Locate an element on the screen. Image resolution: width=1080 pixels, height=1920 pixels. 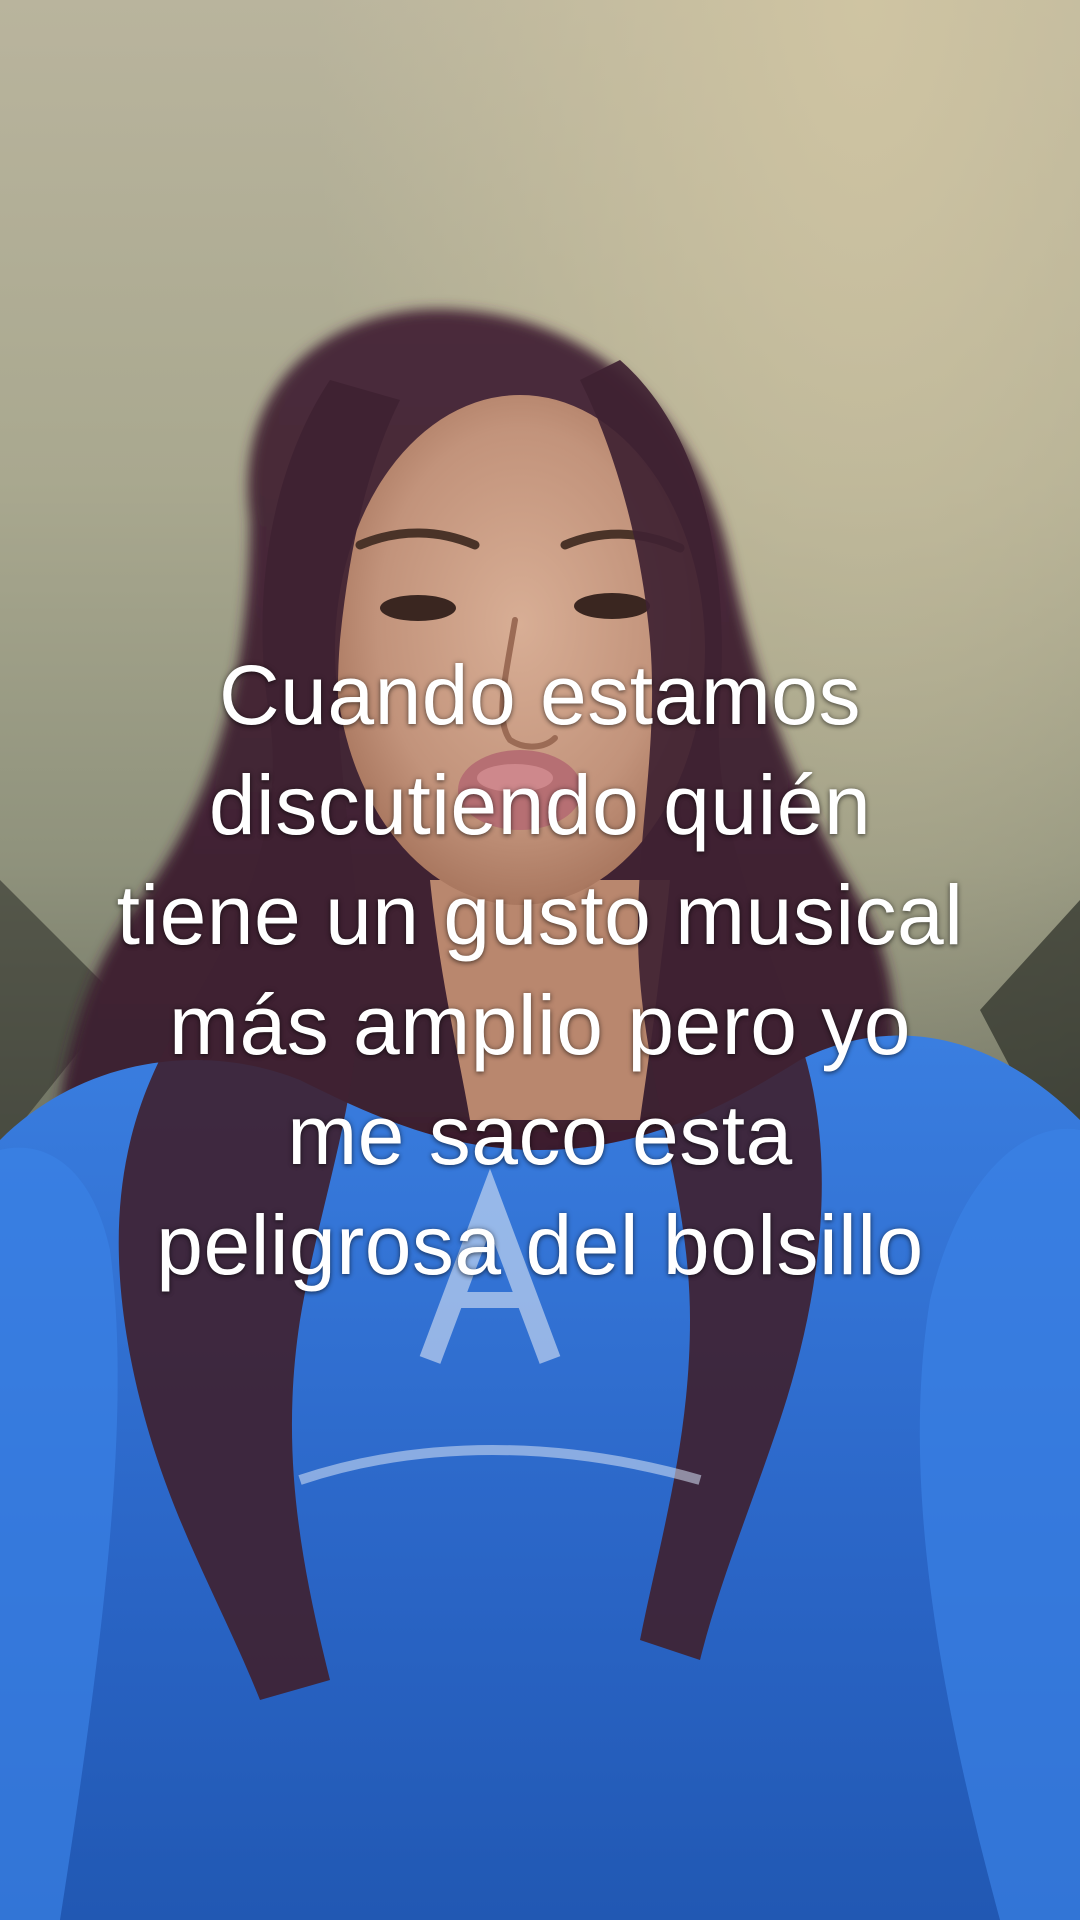
caption-line-2: discutiendo quién is located at coordinates (540, 805).